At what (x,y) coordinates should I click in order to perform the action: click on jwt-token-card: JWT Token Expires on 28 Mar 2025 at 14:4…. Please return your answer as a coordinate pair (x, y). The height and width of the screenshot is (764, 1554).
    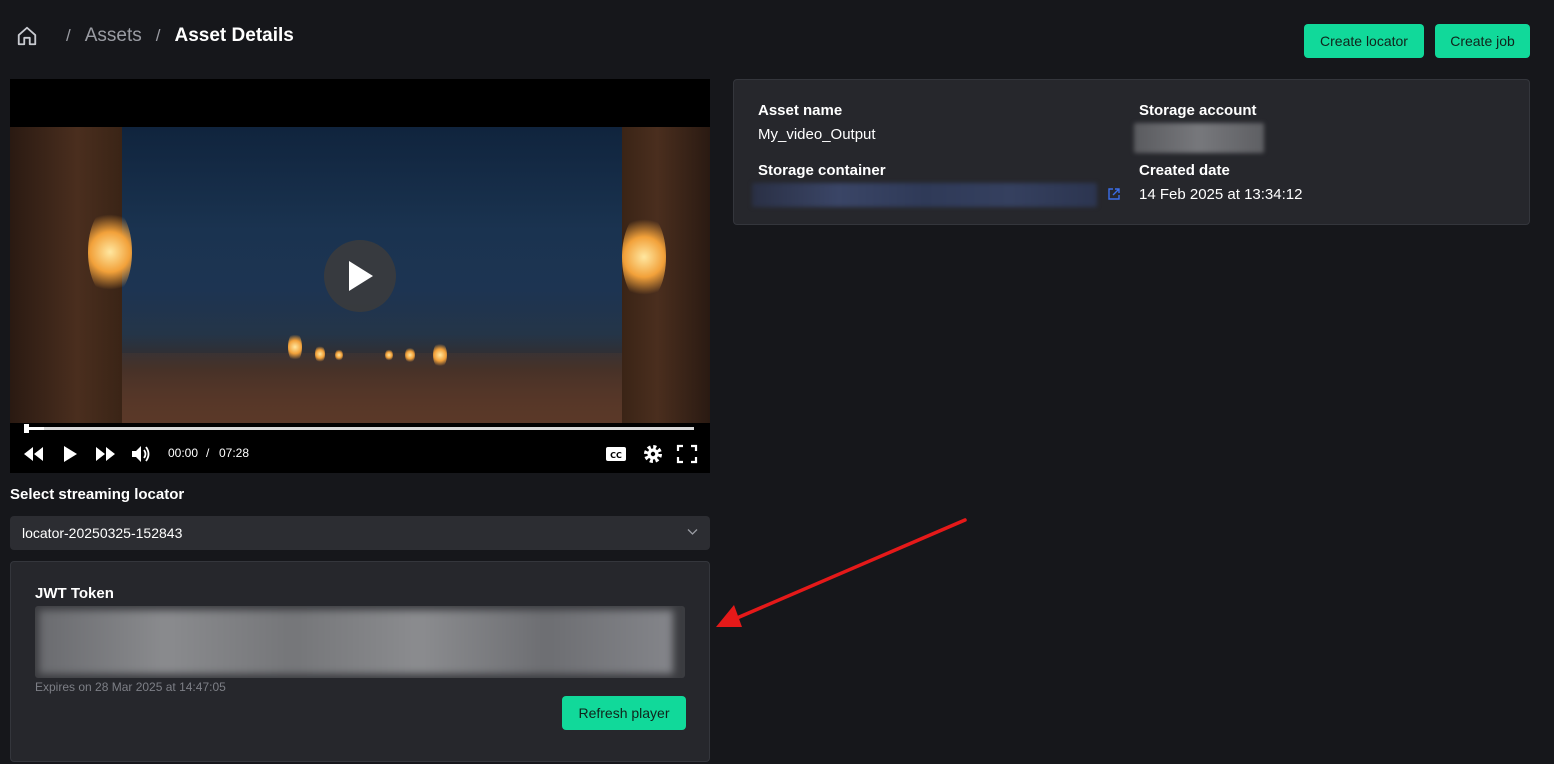
    Looking at the image, I should click on (360, 661).